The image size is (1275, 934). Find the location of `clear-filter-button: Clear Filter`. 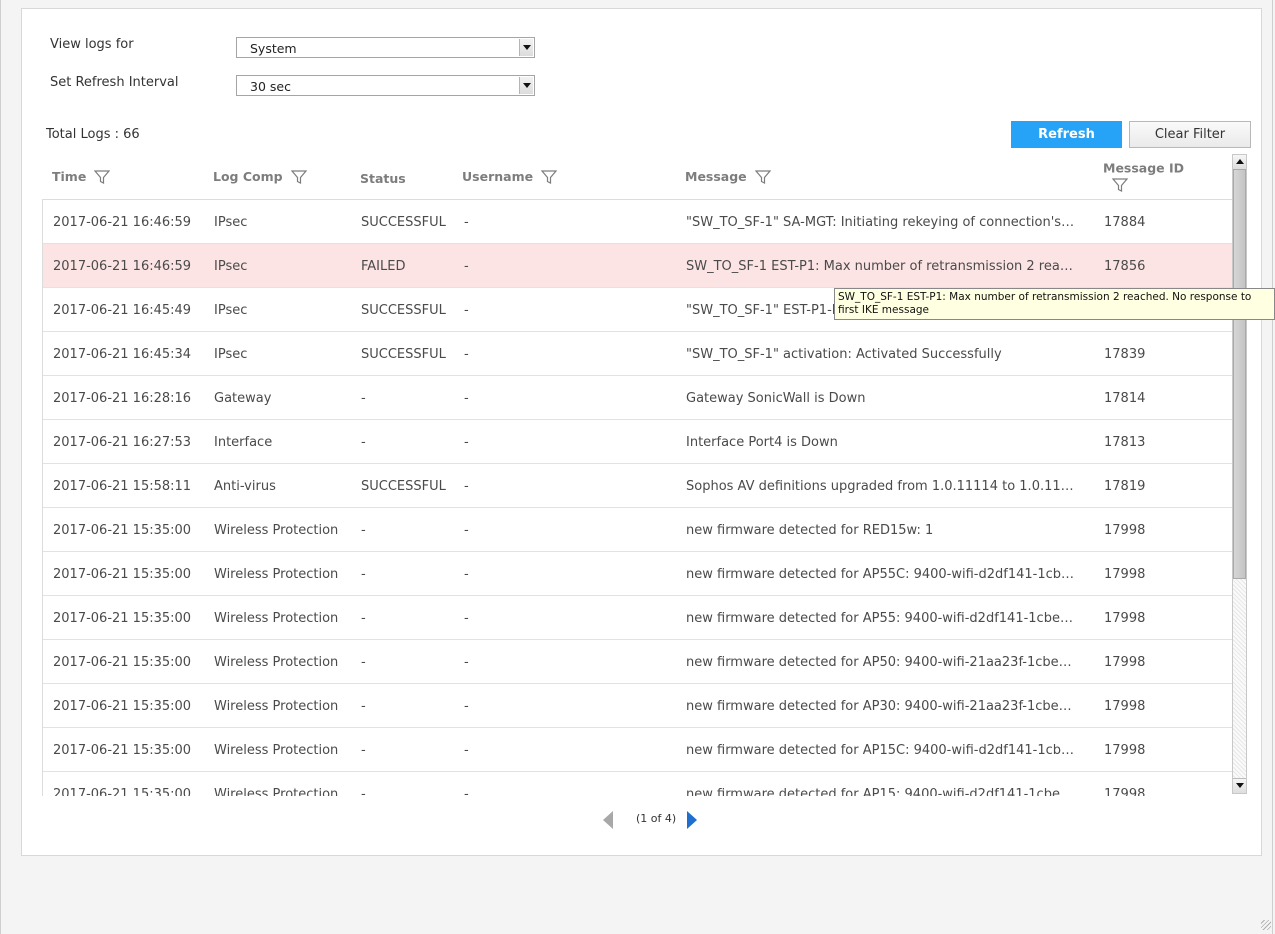

clear-filter-button: Clear Filter is located at coordinates (1190, 134).